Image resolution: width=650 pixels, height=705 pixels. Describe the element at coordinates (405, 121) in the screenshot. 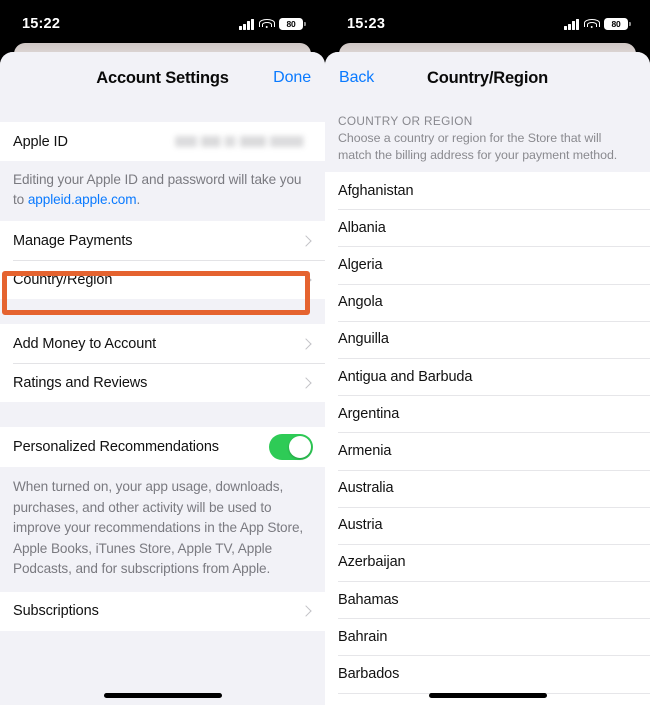

I see `section-title: COUNTRY OR REGION` at that location.